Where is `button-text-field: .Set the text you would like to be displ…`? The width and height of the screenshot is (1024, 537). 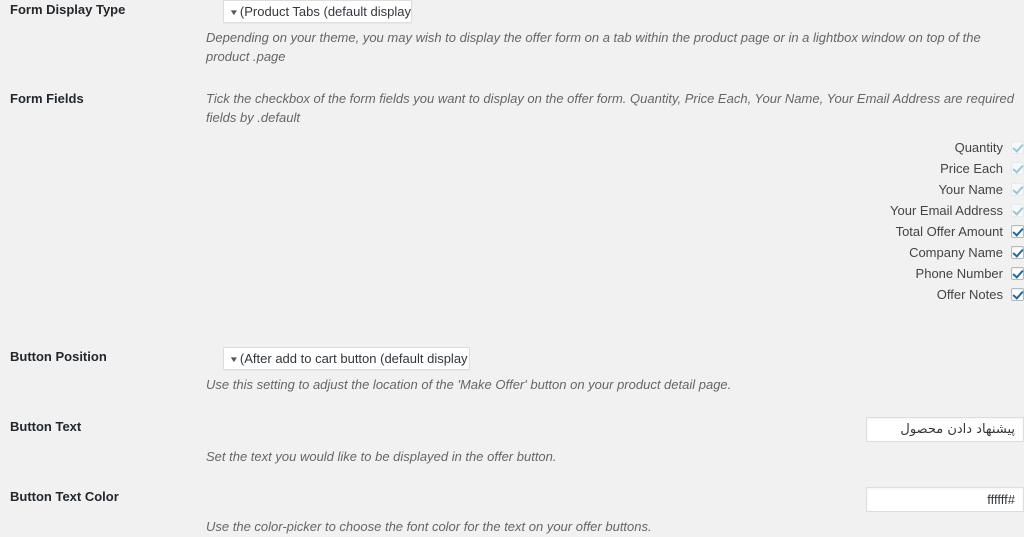
button-text-field: .Set the text you would like to be displ… is located at coordinates (615, 441).